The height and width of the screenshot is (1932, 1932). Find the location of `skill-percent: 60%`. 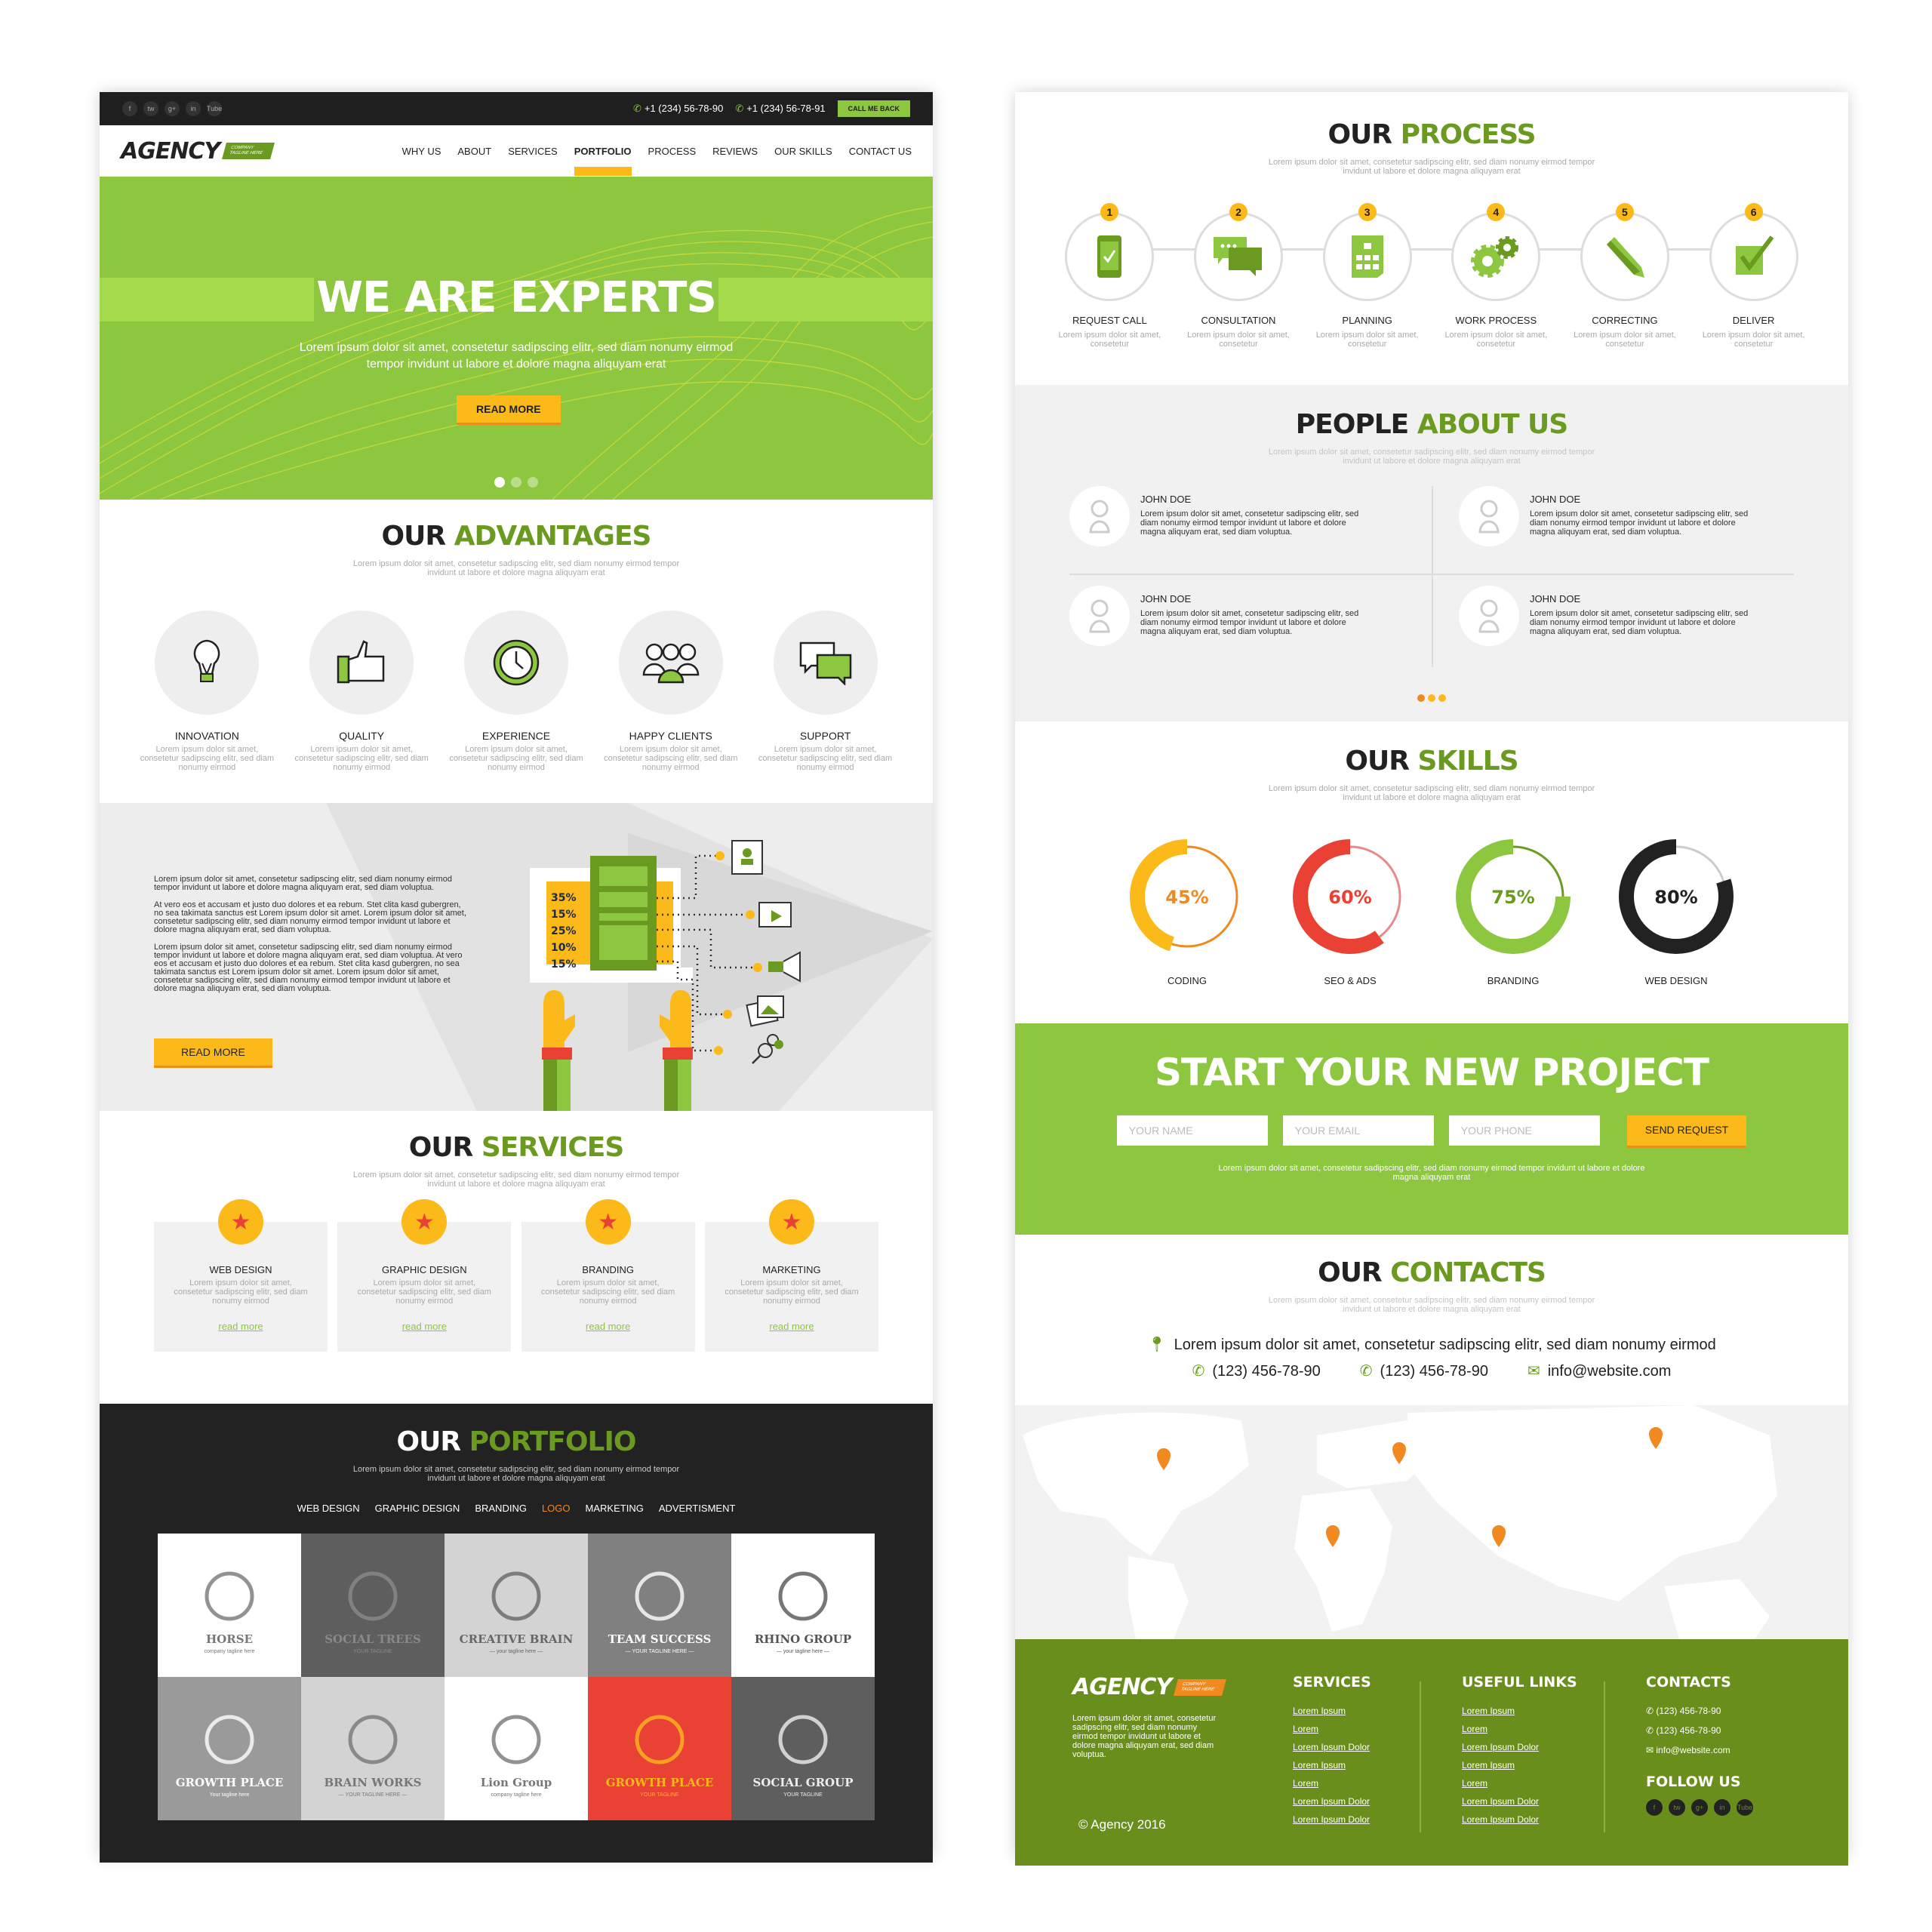

skill-percent: 60% is located at coordinates (1349, 897).